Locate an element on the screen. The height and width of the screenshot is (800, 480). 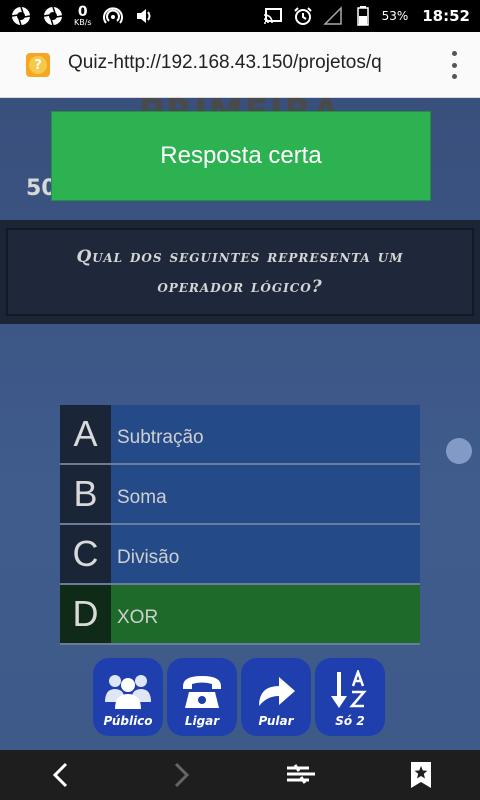
browser-bottom-nav is located at coordinates (240, 775).